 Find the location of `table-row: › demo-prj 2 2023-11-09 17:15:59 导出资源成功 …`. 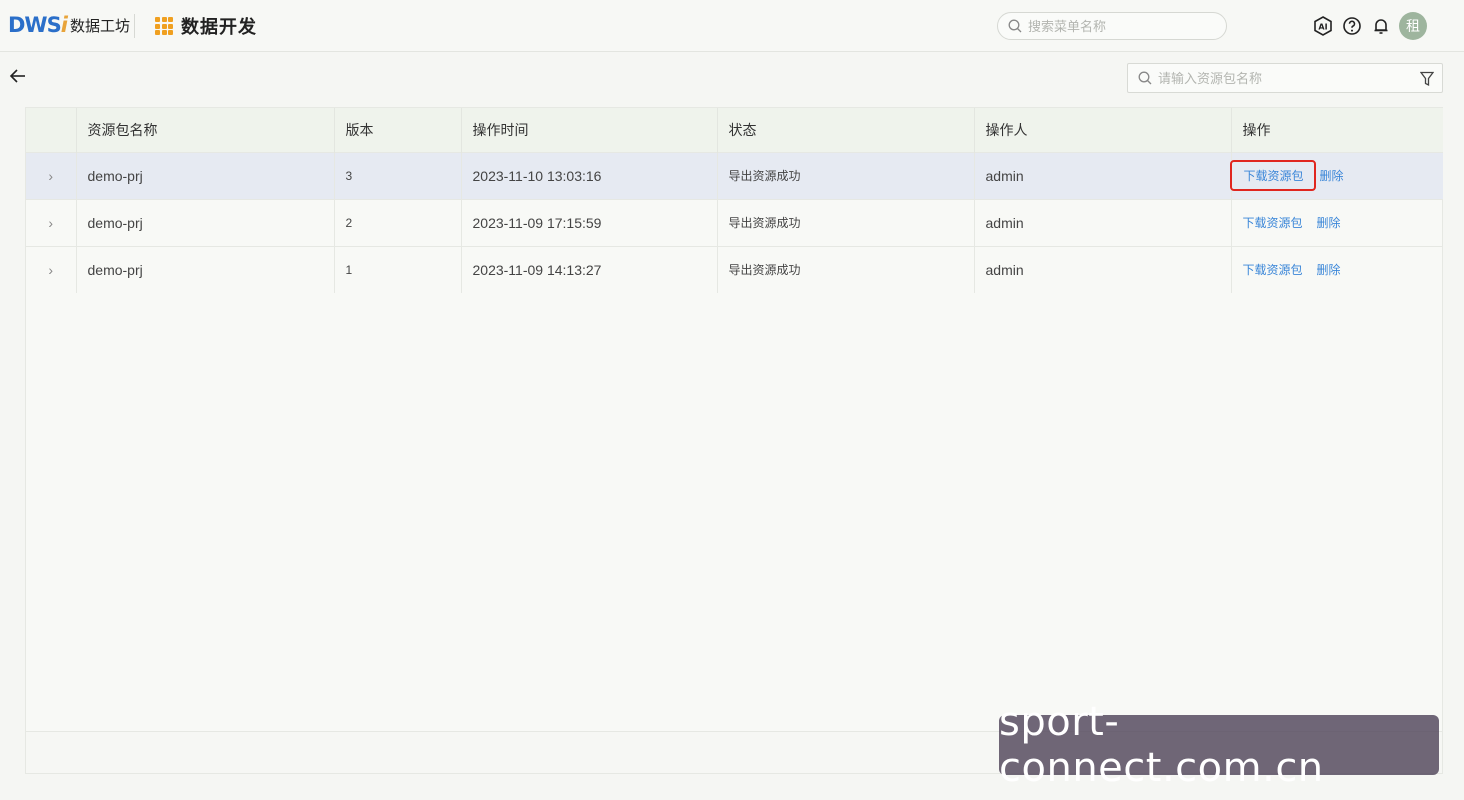

table-row: › demo-prj 2 2023-11-09 17:15:59 导出资源成功 … is located at coordinates (734, 222).